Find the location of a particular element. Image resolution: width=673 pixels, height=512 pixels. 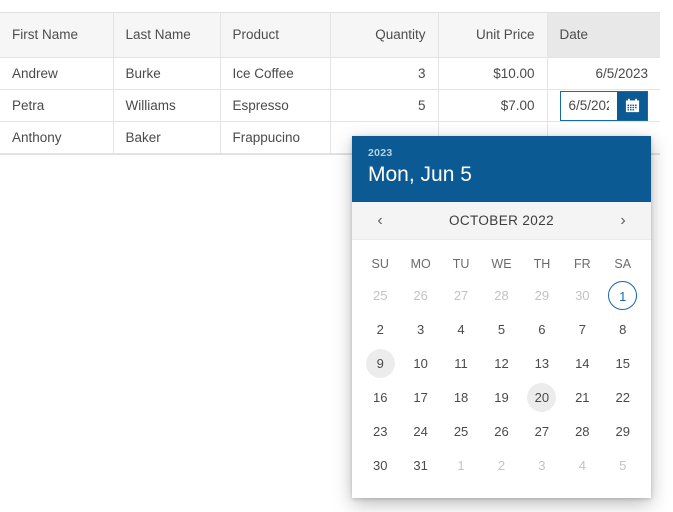

calendar-day: 17 is located at coordinates (420, 397).